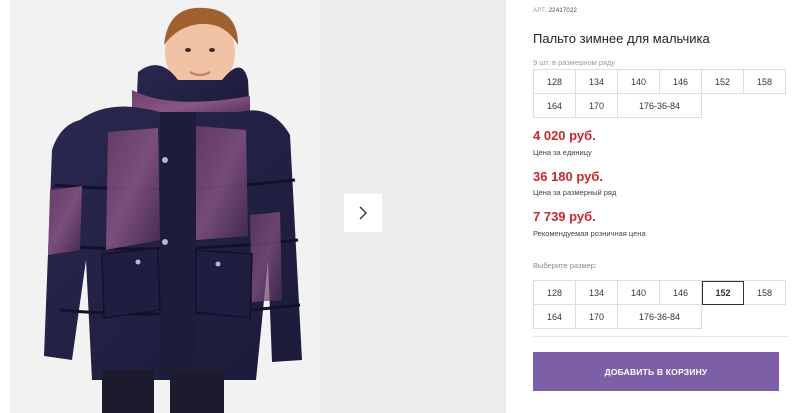  What do you see at coordinates (564, 216) in the screenshot?
I see `retail-price: 7 739 руб.` at bounding box center [564, 216].